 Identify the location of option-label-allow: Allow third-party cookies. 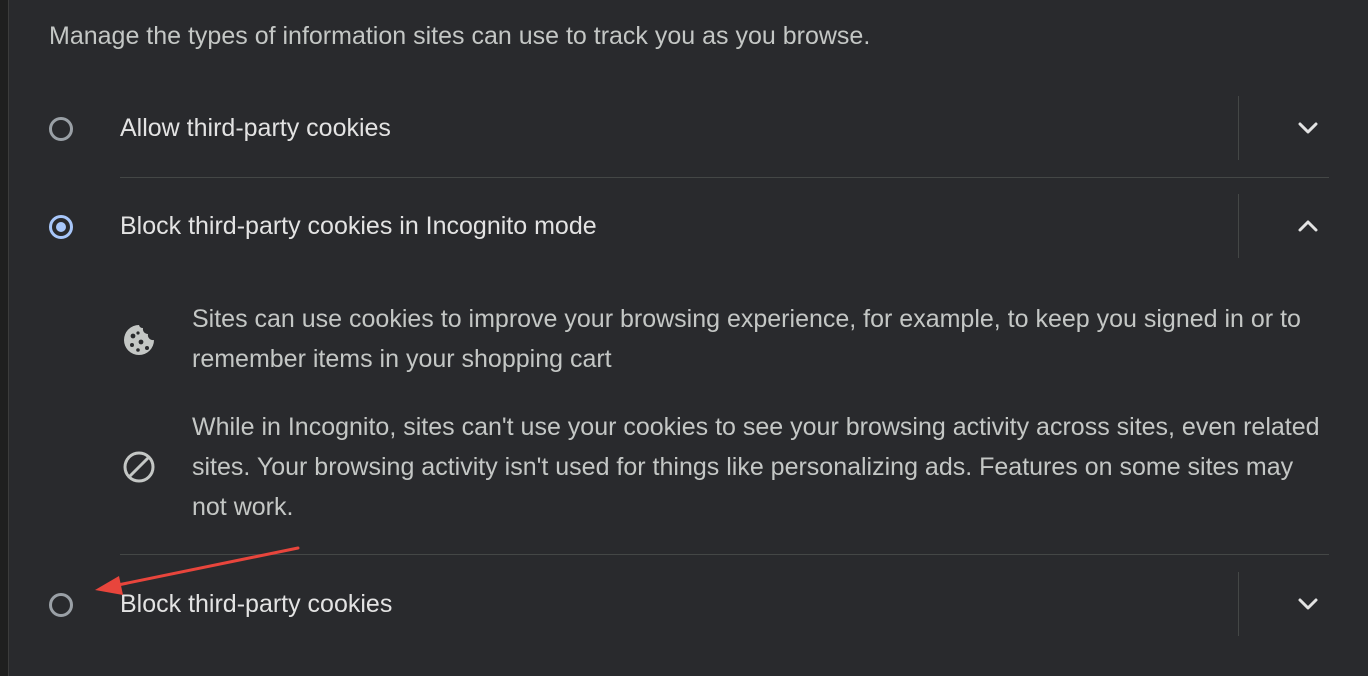
(255, 128).